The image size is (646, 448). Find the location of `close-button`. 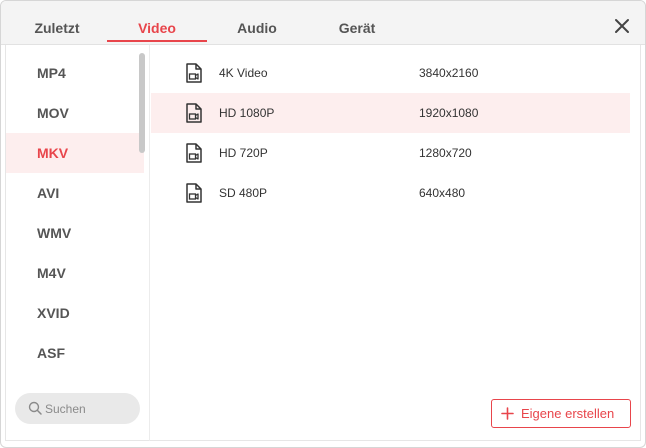

close-button is located at coordinates (622, 26).